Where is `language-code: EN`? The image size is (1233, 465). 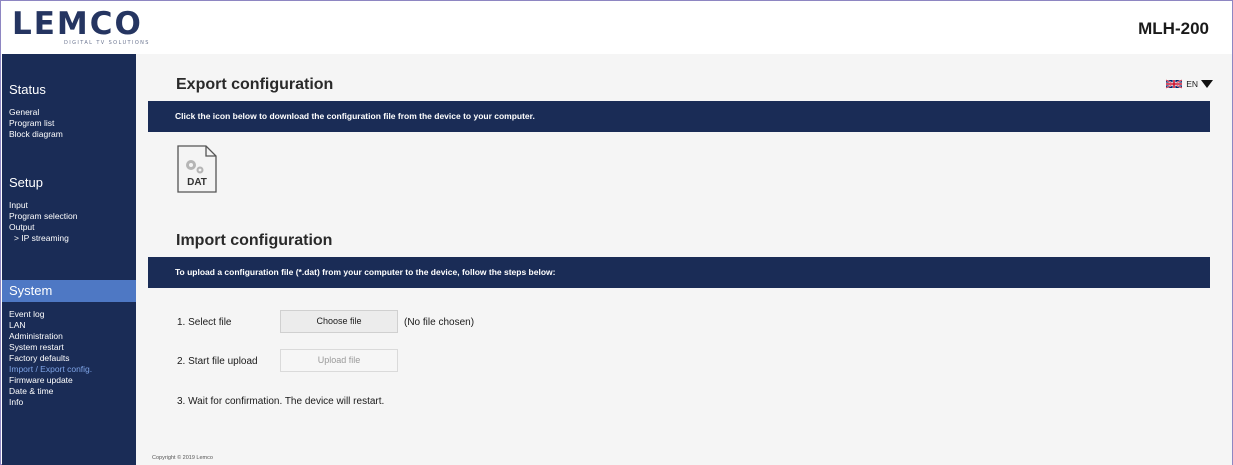
language-code: EN is located at coordinates (1192, 84).